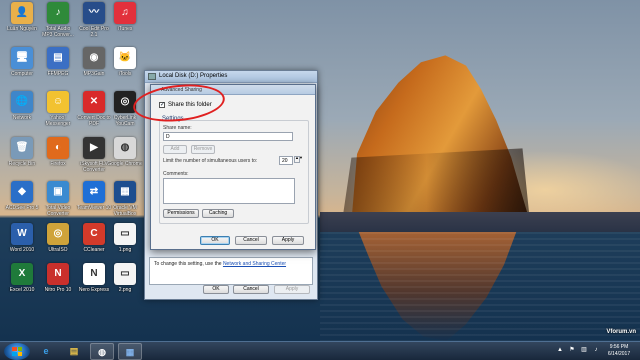 This screenshot has width=640, height=360. What do you see at coordinates (22, 102) in the screenshot?
I see `network-icon: 🌐` at bounding box center [22, 102].